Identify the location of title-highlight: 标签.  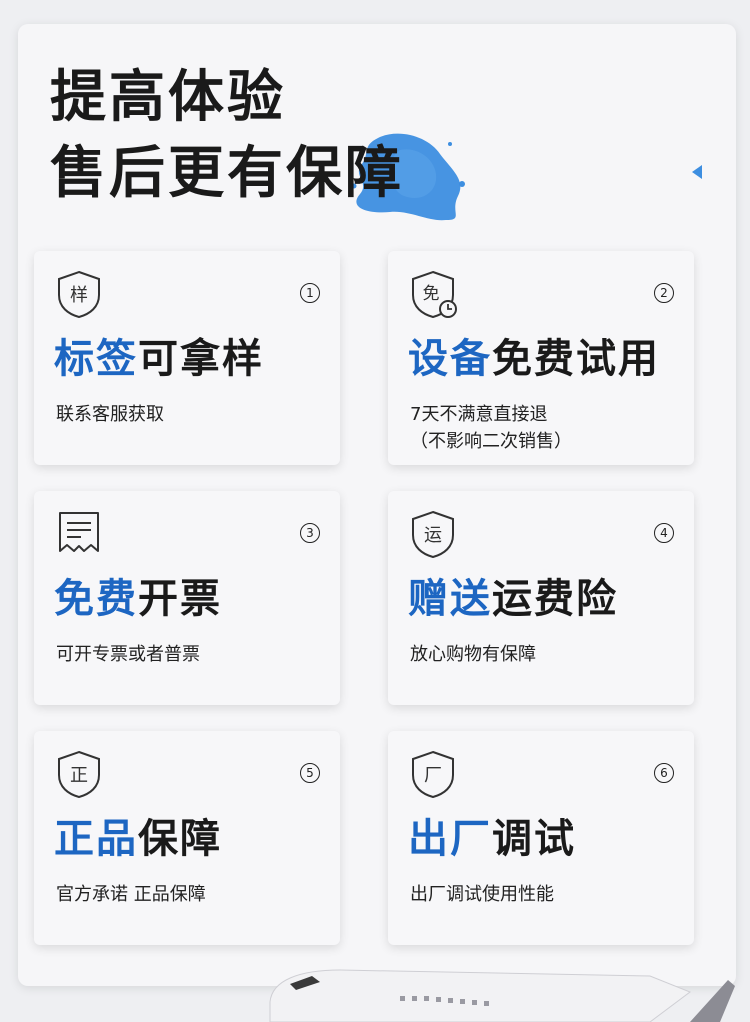
(96, 359).